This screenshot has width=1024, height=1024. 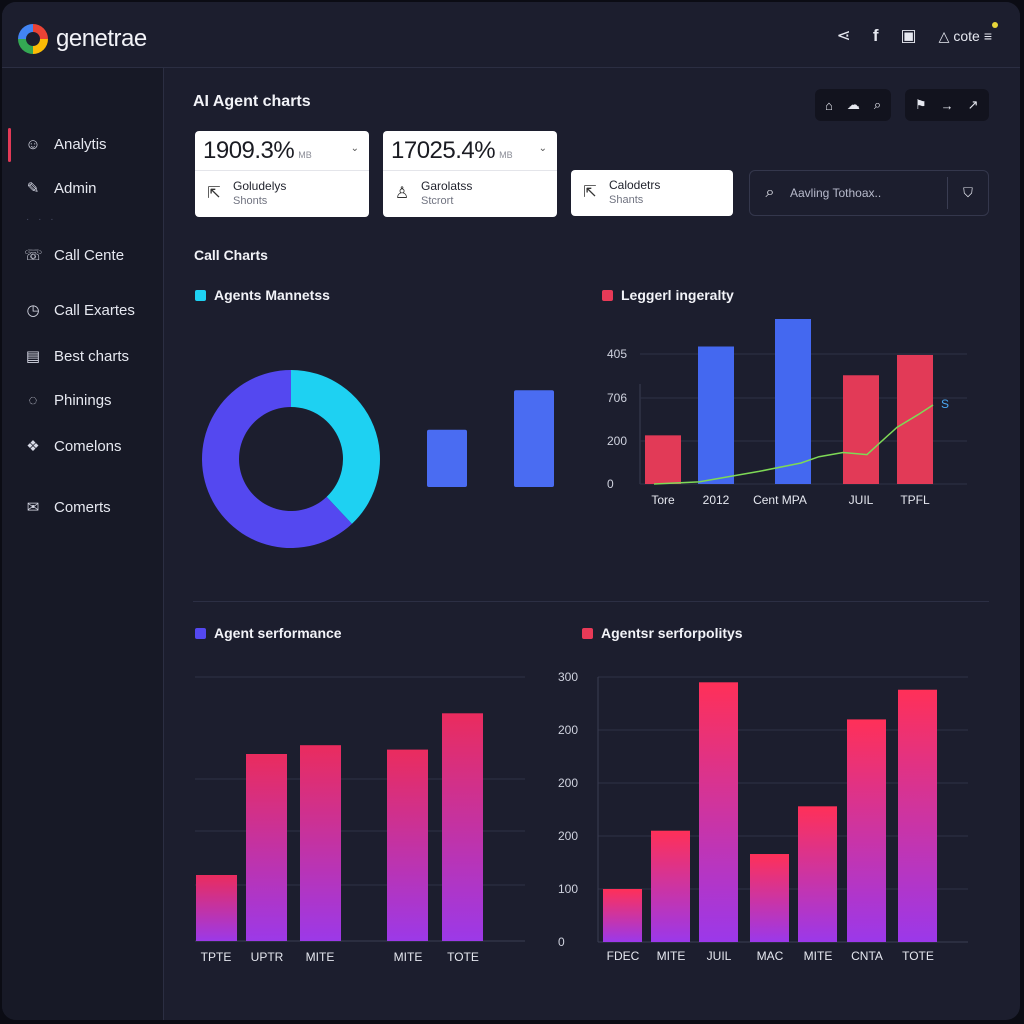 What do you see at coordinates (995, 24) in the screenshot?
I see `notification-dot` at bounding box center [995, 24].